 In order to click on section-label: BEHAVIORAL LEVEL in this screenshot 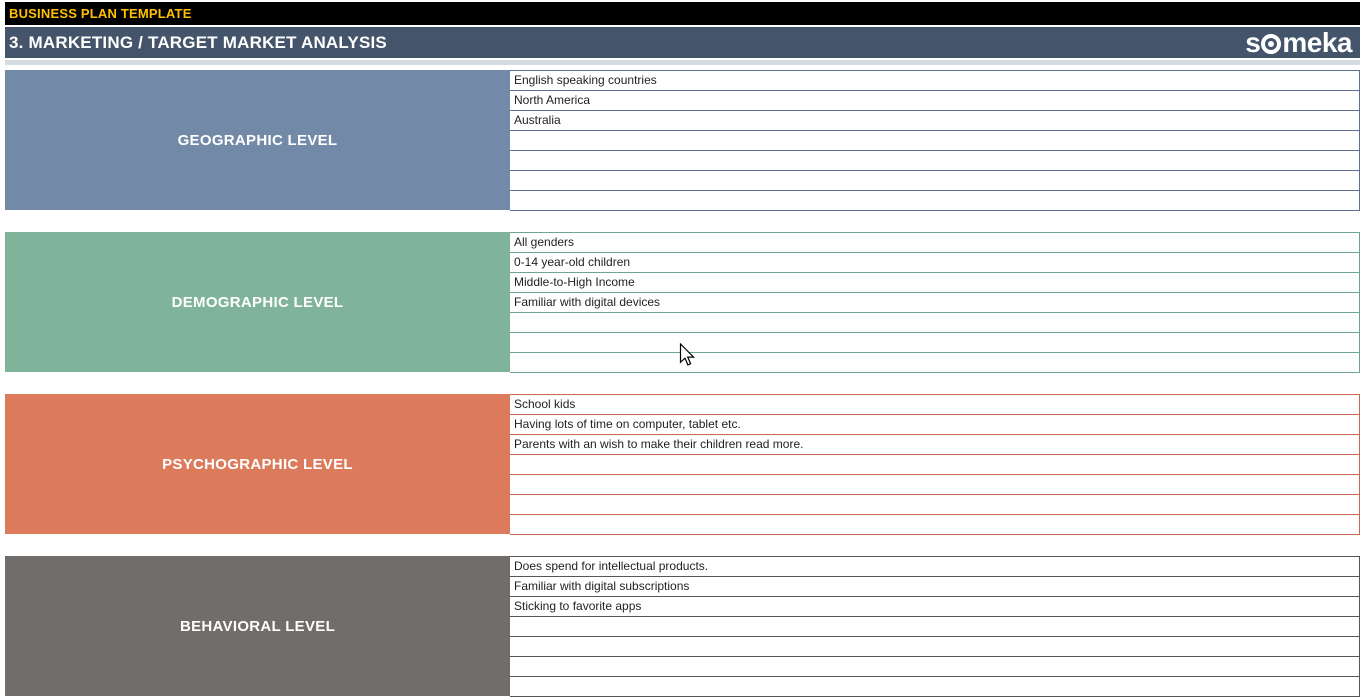, I will do `click(257, 626)`.